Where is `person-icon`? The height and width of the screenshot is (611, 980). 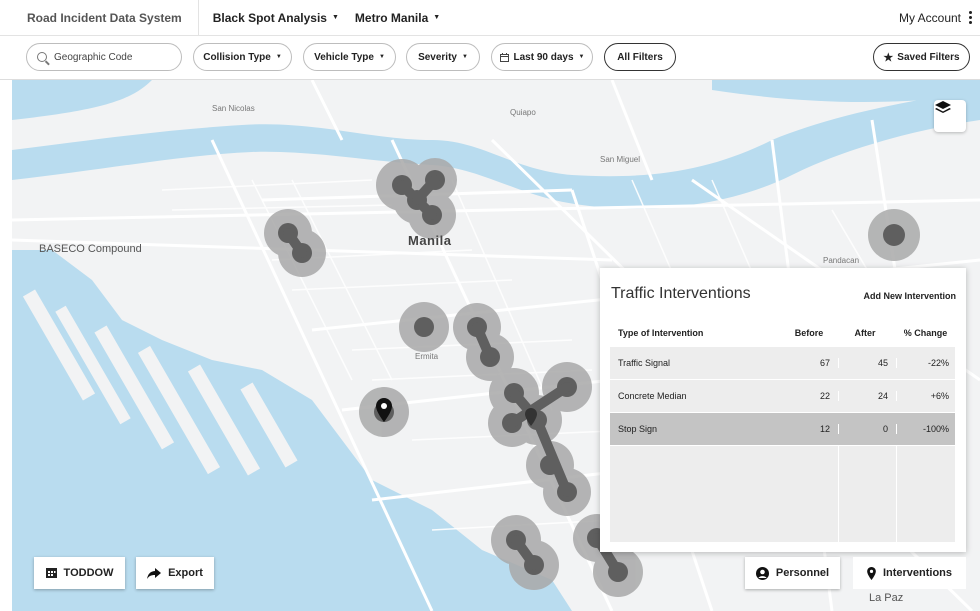 person-icon is located at coordinates (762, 573).